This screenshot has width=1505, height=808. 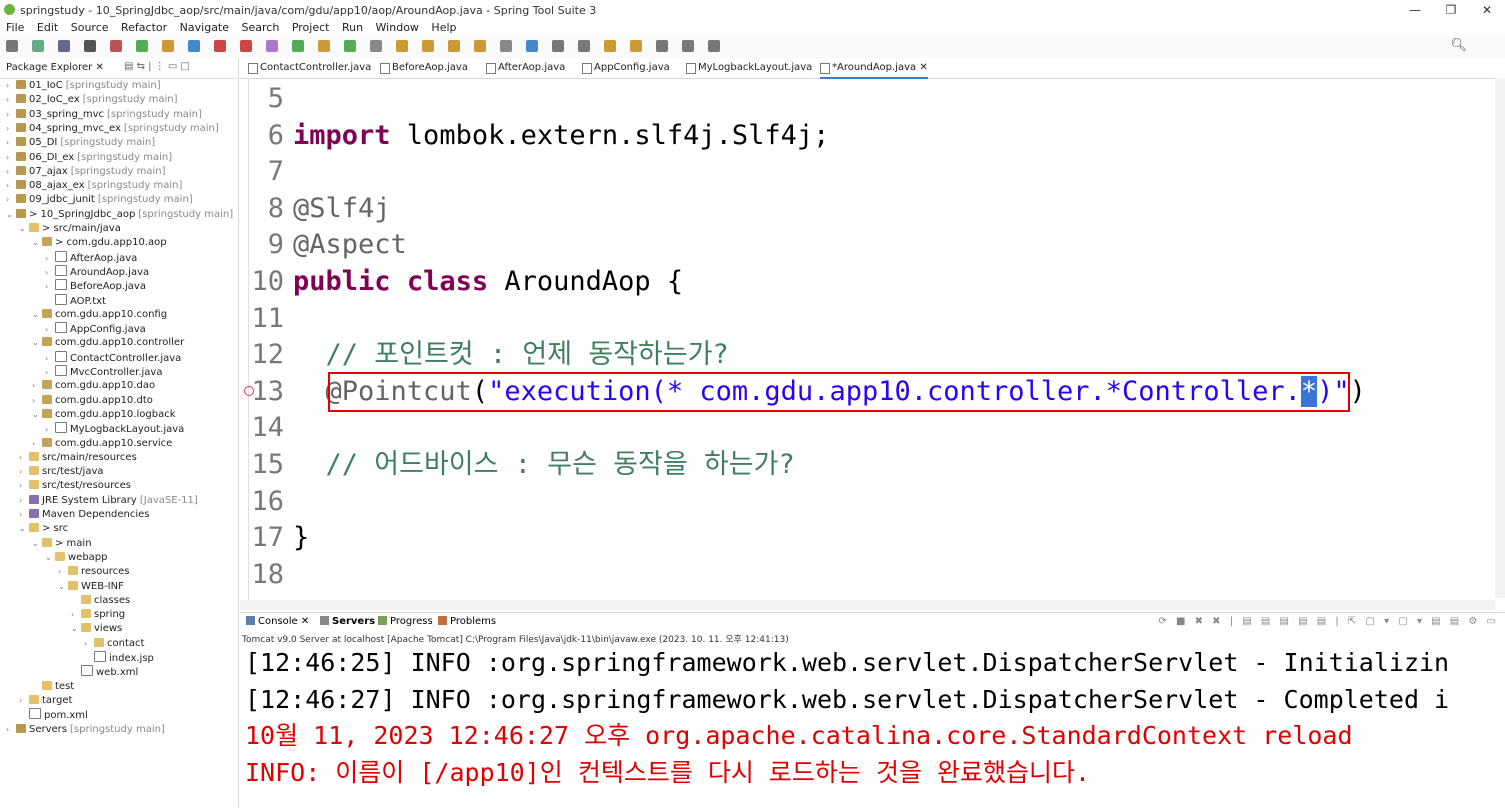 I want to click on code-line: 17}, so click(x=865, y=538).